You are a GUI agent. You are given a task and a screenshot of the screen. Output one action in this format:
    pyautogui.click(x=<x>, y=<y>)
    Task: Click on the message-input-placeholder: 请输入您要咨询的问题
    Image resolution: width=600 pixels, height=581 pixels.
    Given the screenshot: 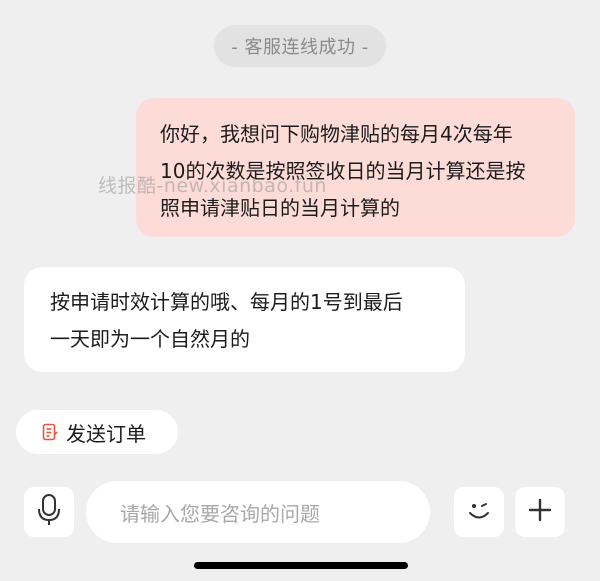 What is the action you would take?
    pyautogui.click(x=220, y=513)
    